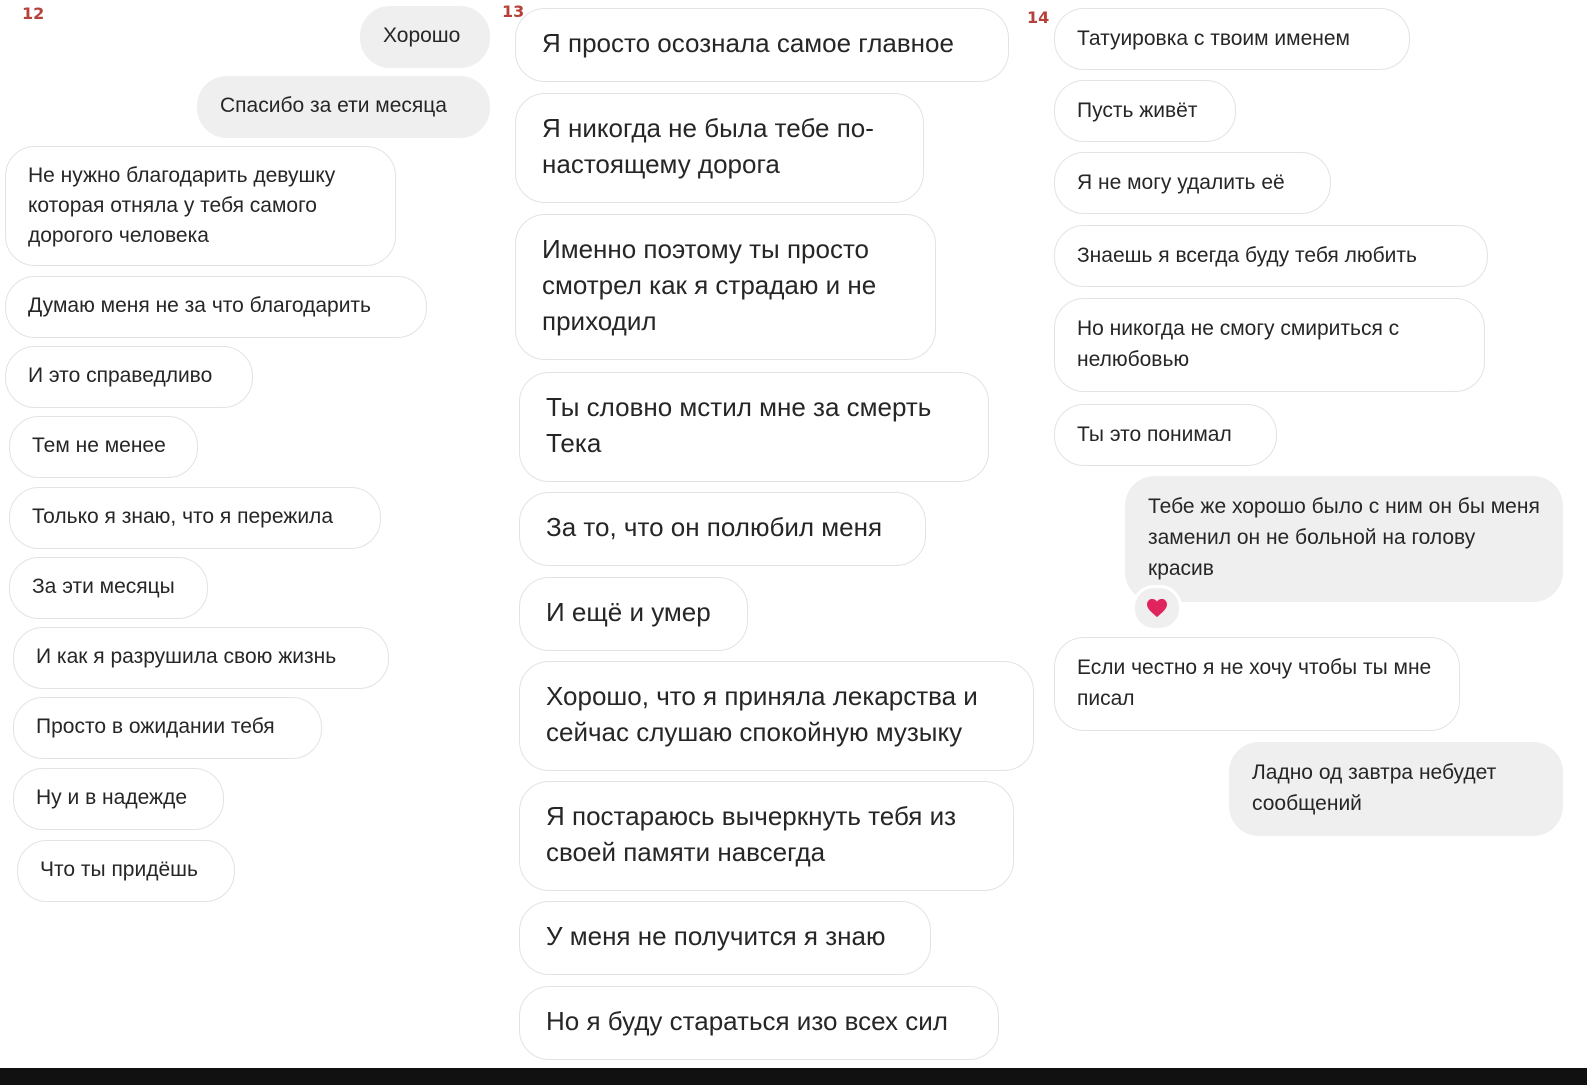 The height and width of the screenshot is (1085, 1587). I want to click on message-bubble: Знаешь я всегда буду тебя любить, so click(1271, 256).